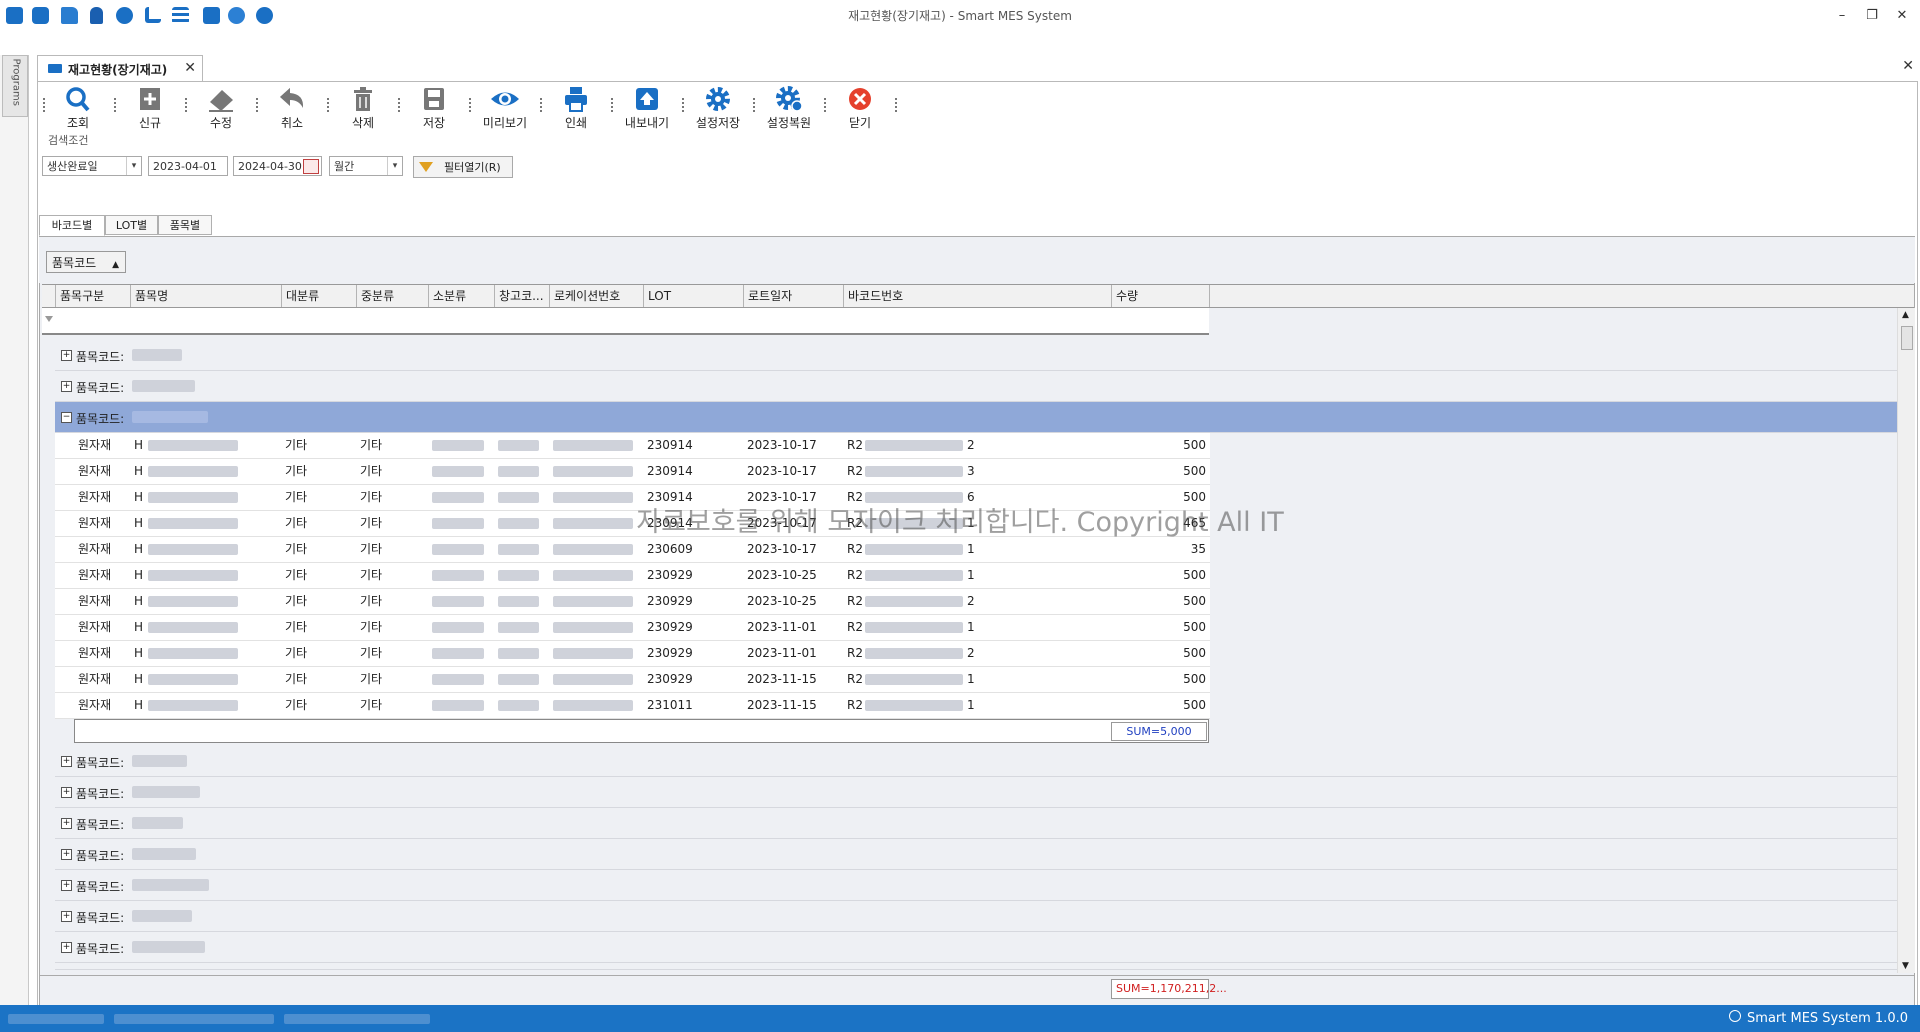 The image size is (1920, 1032). What do you see at coordinates (789, 109) in the screenshot?
I see `settings-restore-button: 설정복원` at bounding box center [789, 109].